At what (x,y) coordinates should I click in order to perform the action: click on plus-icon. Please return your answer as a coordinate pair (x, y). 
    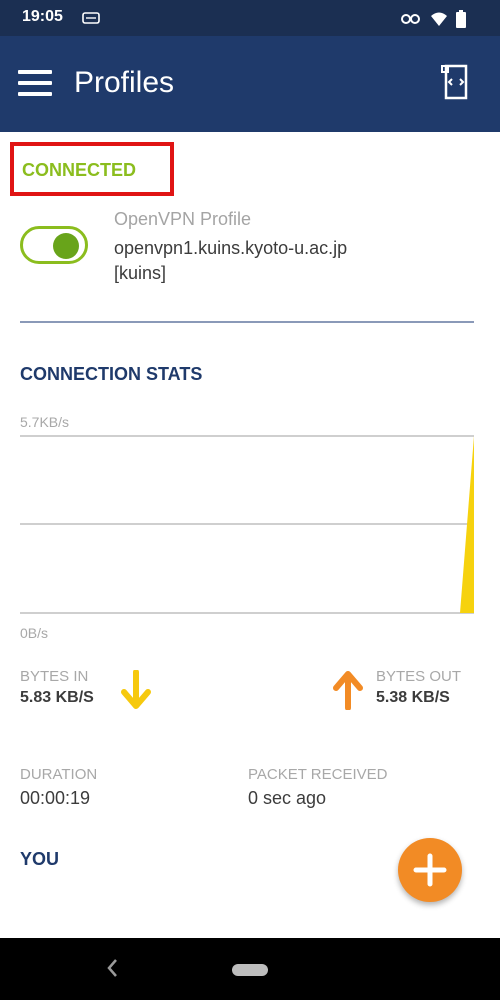
    Looking at the image, I should click on (430, 870).